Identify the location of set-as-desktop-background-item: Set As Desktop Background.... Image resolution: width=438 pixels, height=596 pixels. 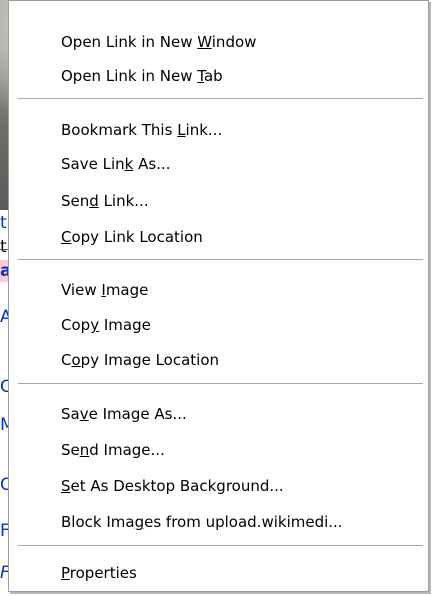
(218, 486).